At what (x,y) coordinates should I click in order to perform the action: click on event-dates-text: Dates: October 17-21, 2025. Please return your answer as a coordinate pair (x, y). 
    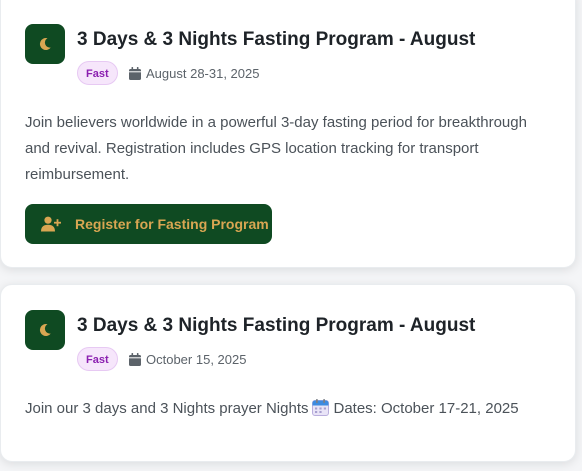
    Looking at the image, I should click on (426, 408).